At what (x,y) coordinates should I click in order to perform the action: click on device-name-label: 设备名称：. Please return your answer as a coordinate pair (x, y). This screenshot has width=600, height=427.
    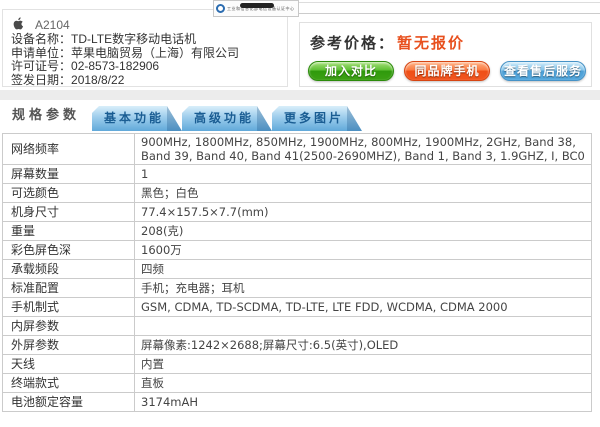
    Looking at the image, I should click on (41, 39).